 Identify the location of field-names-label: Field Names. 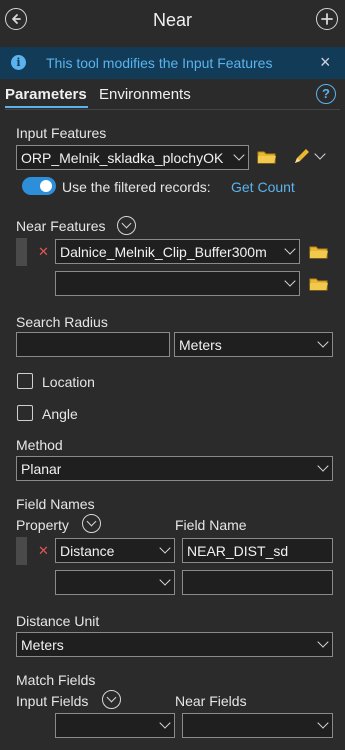
(55, 504).